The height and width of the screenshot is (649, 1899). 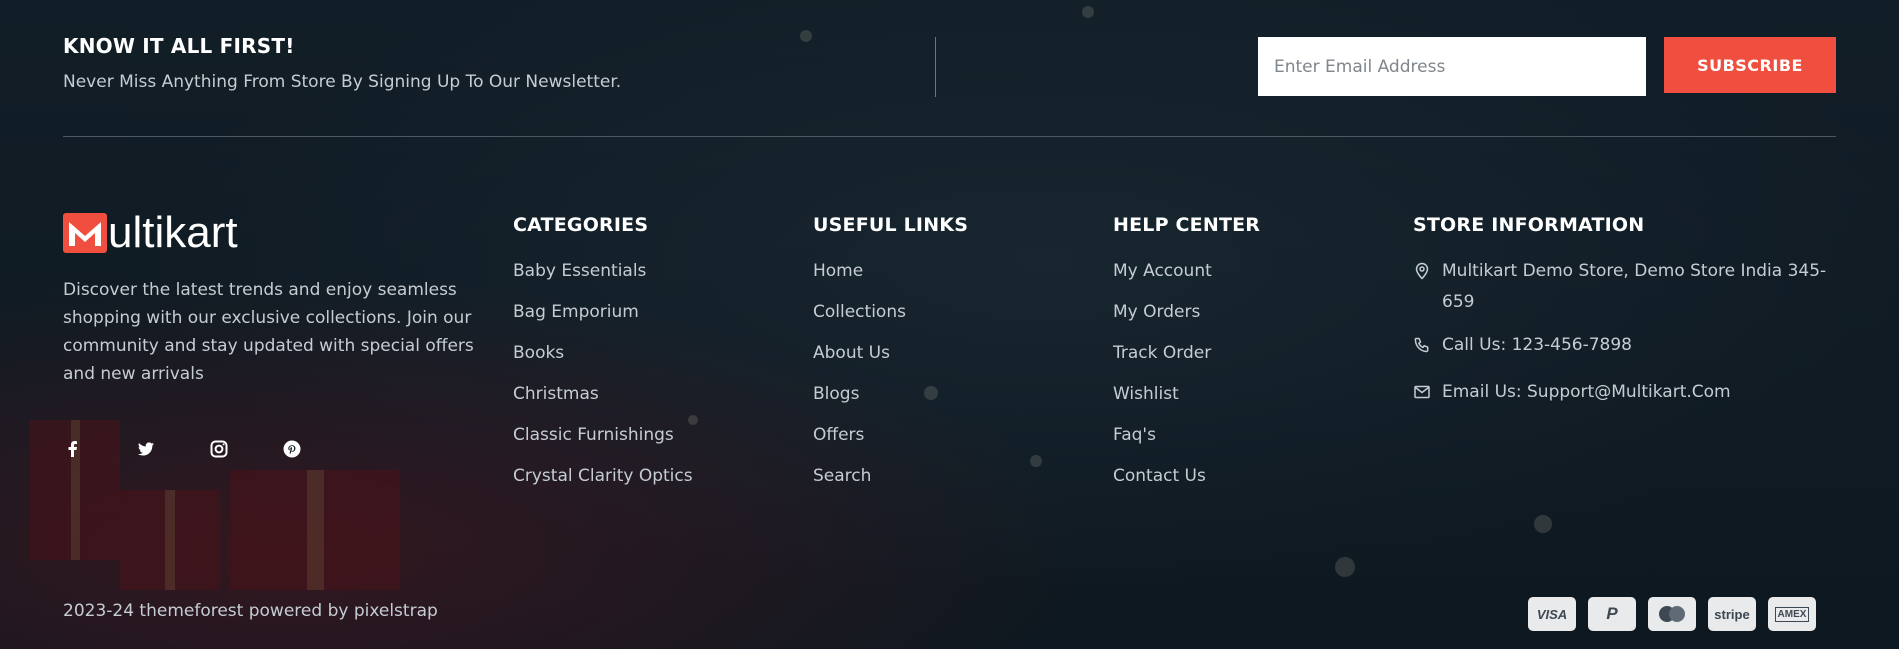 I want to click on logo-mark-icon, so click(x=85, y=233).